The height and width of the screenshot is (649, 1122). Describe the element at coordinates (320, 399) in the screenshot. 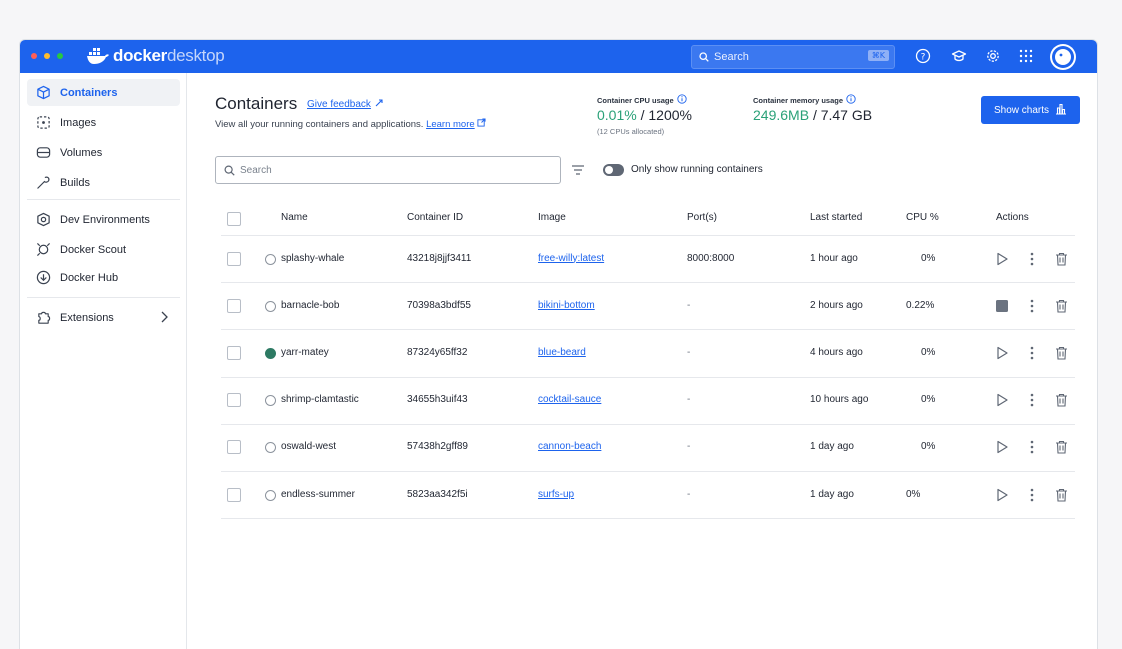

I see `container-name: shrimp-clamtastic` at that location.